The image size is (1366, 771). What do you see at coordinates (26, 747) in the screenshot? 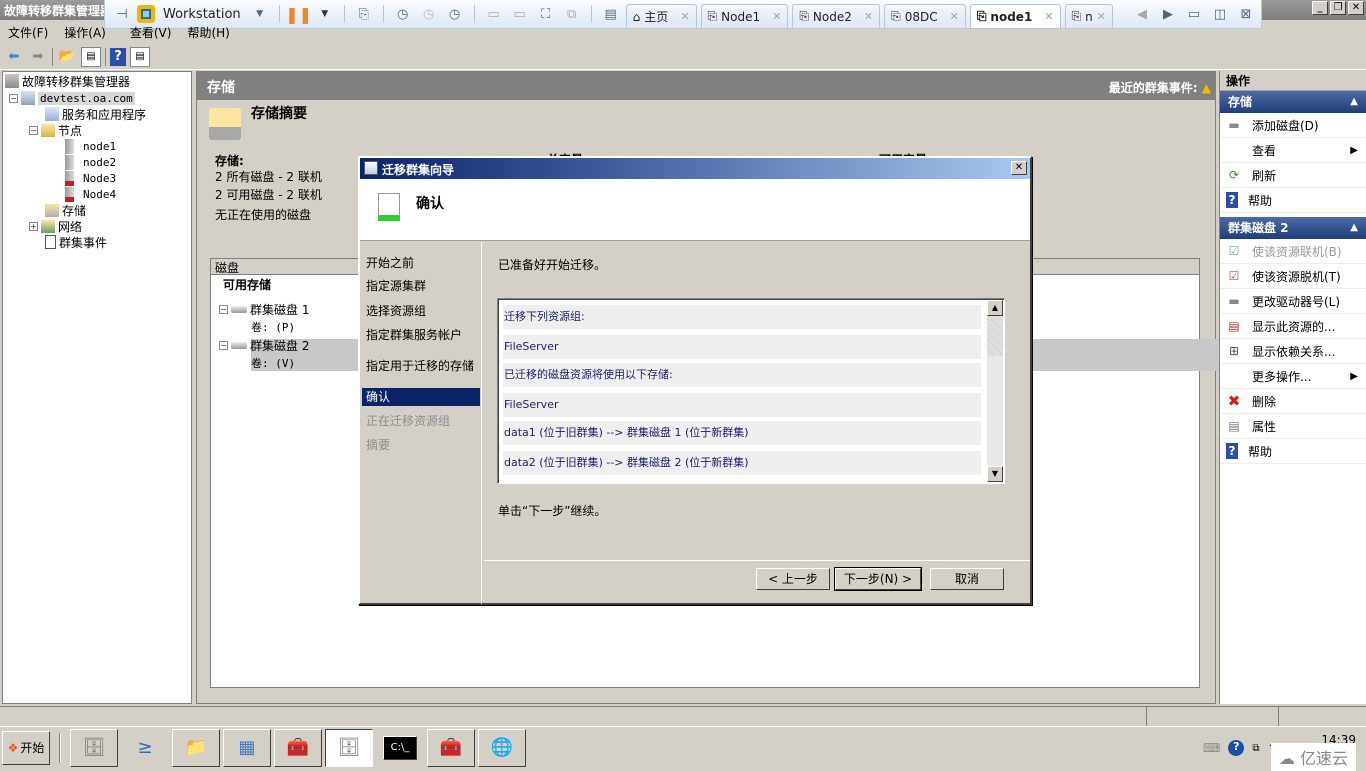
I see `start-button: ❖ 开始` at bounding box center [26, 747].